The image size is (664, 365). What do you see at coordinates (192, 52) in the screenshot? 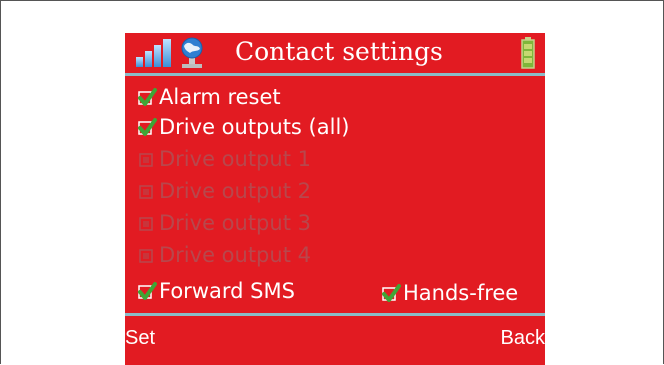
I see `network-globe-icon` at bounding box center [192, 52].